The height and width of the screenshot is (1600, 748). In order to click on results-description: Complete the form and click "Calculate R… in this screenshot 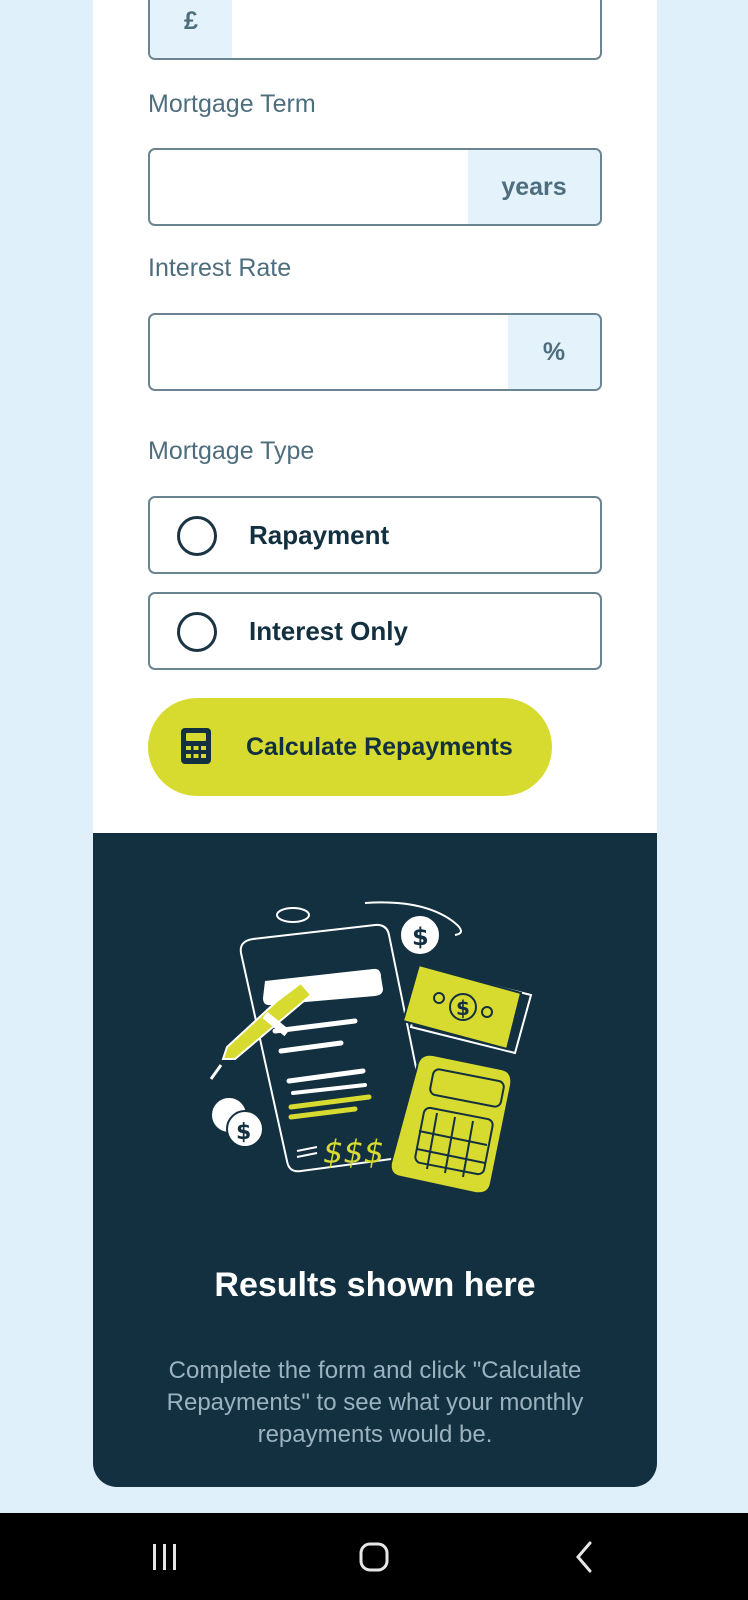, I will do `click(375, 1402)`.